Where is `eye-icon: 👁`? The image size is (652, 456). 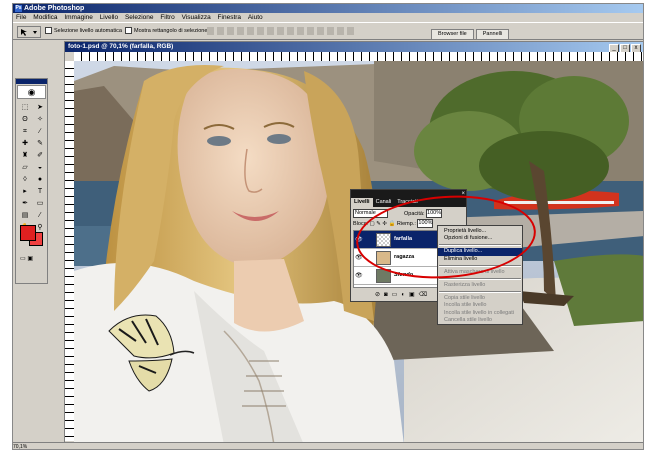
eye-icon: 👁 is located at coordinates (359, 275).